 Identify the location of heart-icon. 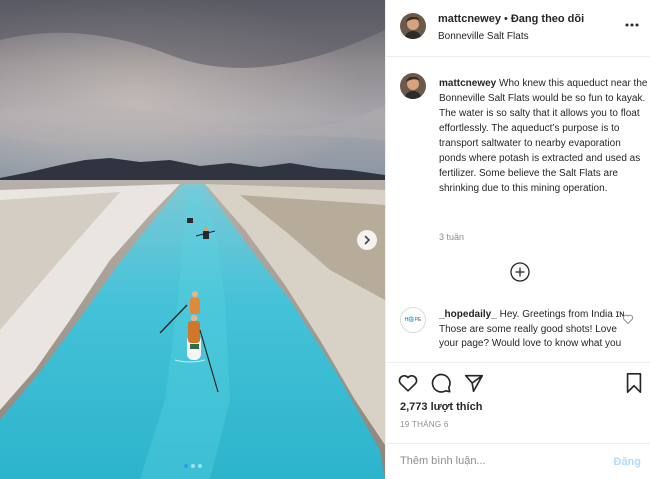
(408, 383).